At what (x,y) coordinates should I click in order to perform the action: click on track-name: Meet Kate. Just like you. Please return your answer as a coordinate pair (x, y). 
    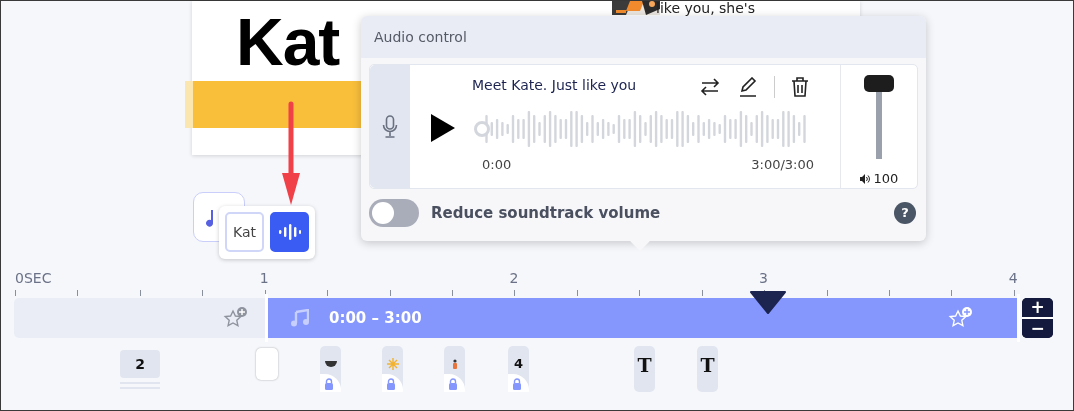
    Looking at the image, I should click on (554, 85).